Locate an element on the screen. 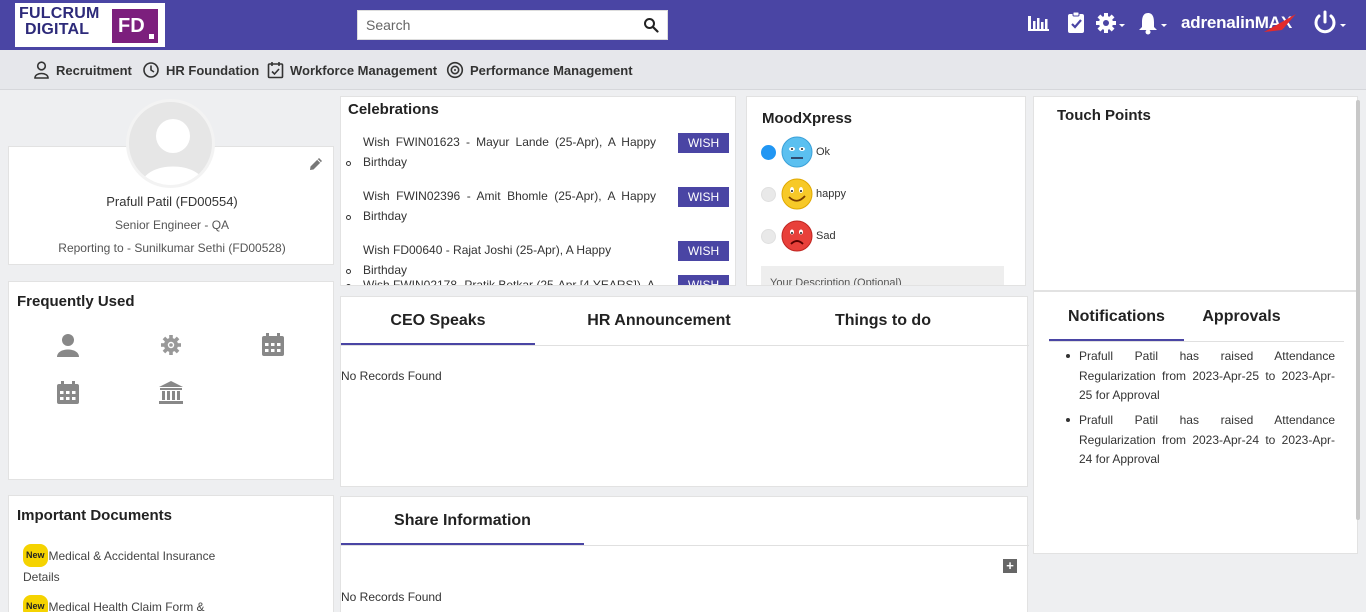 Image resolution: width=1366 pixels, height=612 pixels. mood-option-happy: happy is located at coordinates (803, 194).